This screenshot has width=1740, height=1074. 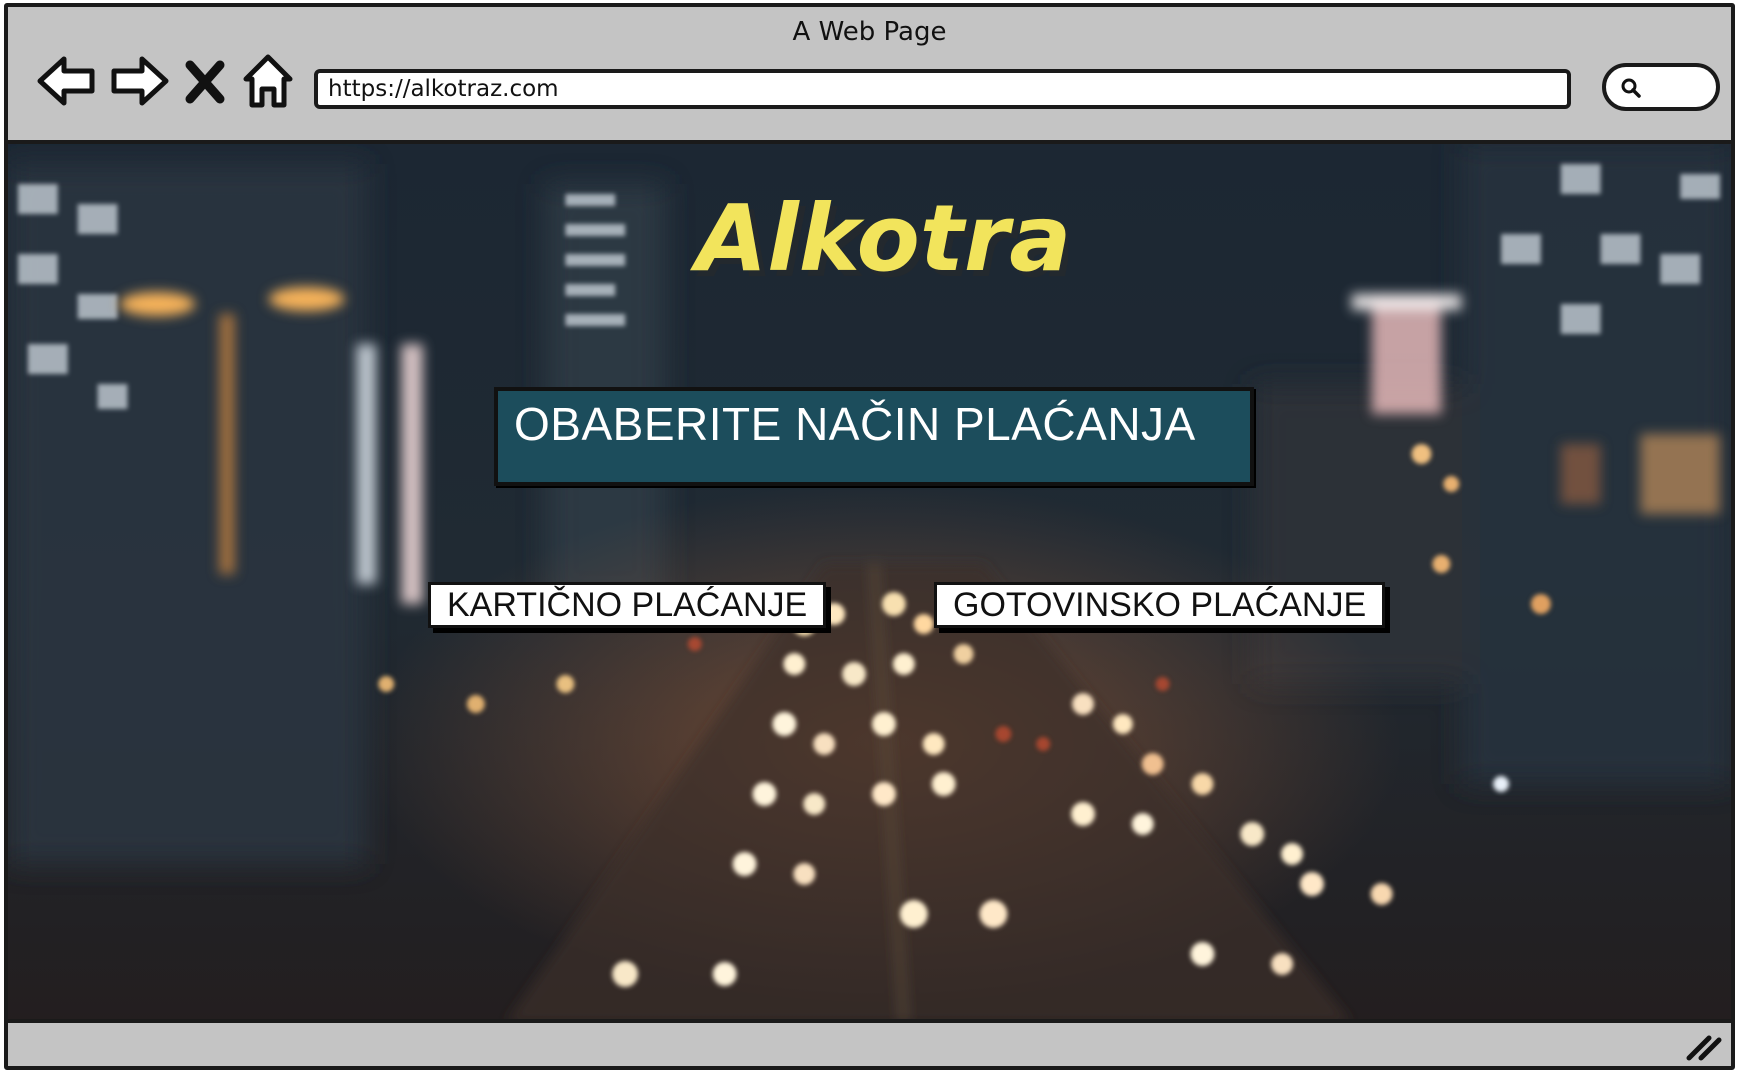 I want to click on search-icon, so click(x=1631, y=88).